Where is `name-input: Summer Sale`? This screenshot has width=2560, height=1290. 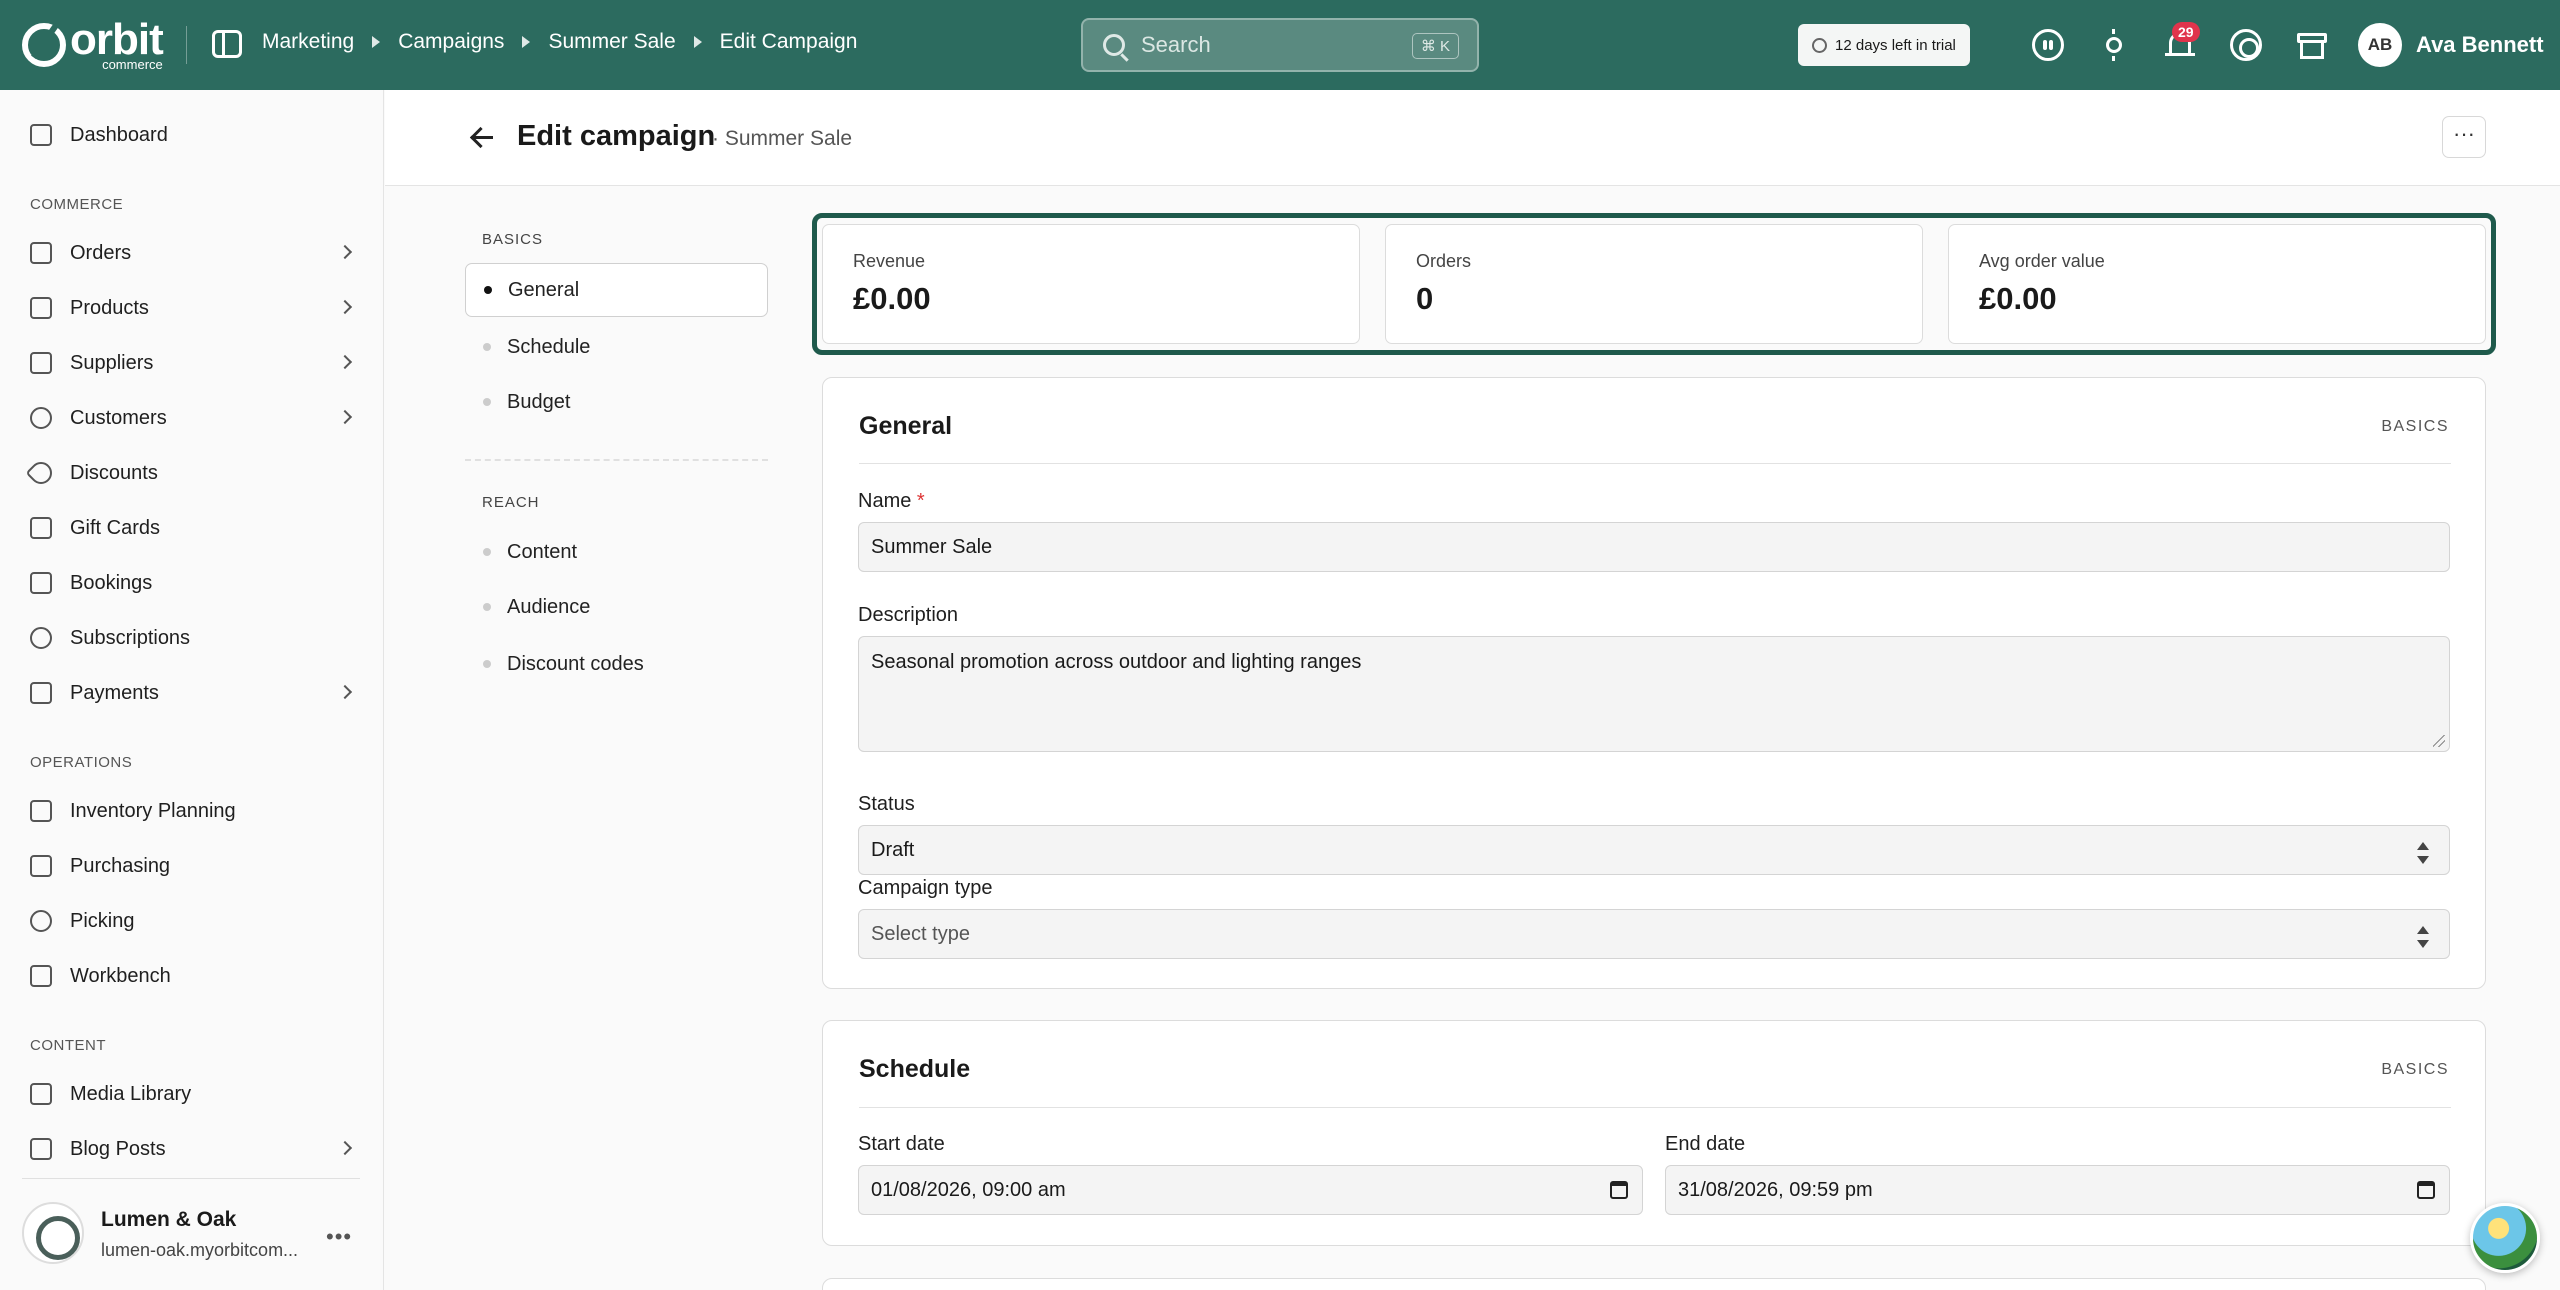 name-input: Summer Sale is located at coordinates (1654, 547).